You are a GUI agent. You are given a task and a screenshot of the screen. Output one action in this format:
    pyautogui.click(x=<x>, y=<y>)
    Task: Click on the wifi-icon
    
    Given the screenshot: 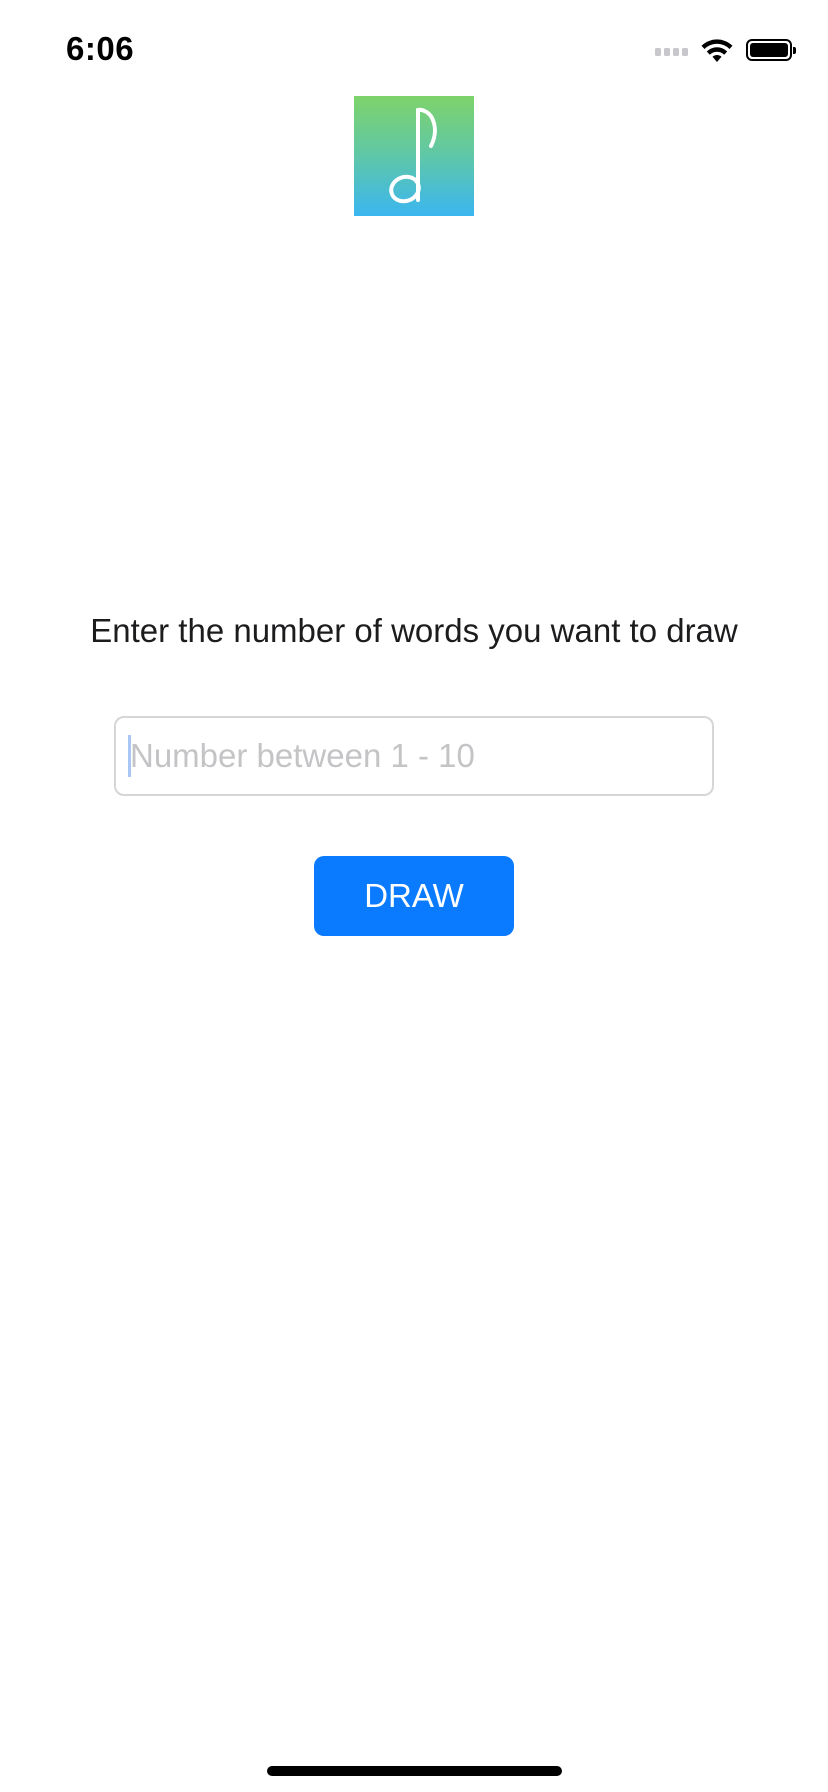 What is the action you would take?
    pyautogui.click(x=717, y=50)
    